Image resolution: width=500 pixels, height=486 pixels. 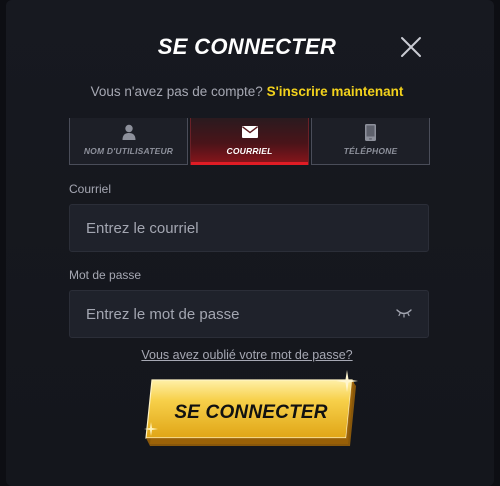 What do you see at coordinates (249, 132) in the screenshot?
I see `envelope-icon` at bounding box center [249, 132].